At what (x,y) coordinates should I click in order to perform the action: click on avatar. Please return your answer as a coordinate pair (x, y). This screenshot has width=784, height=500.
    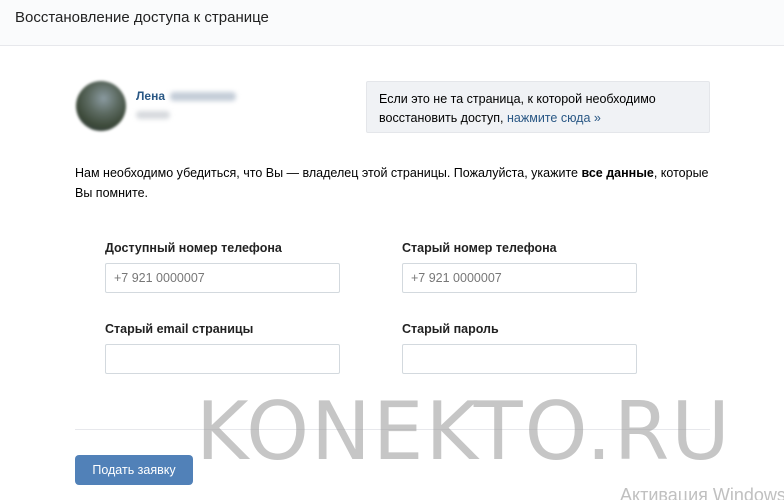
    Looking at the image, I should click on (101, 106).